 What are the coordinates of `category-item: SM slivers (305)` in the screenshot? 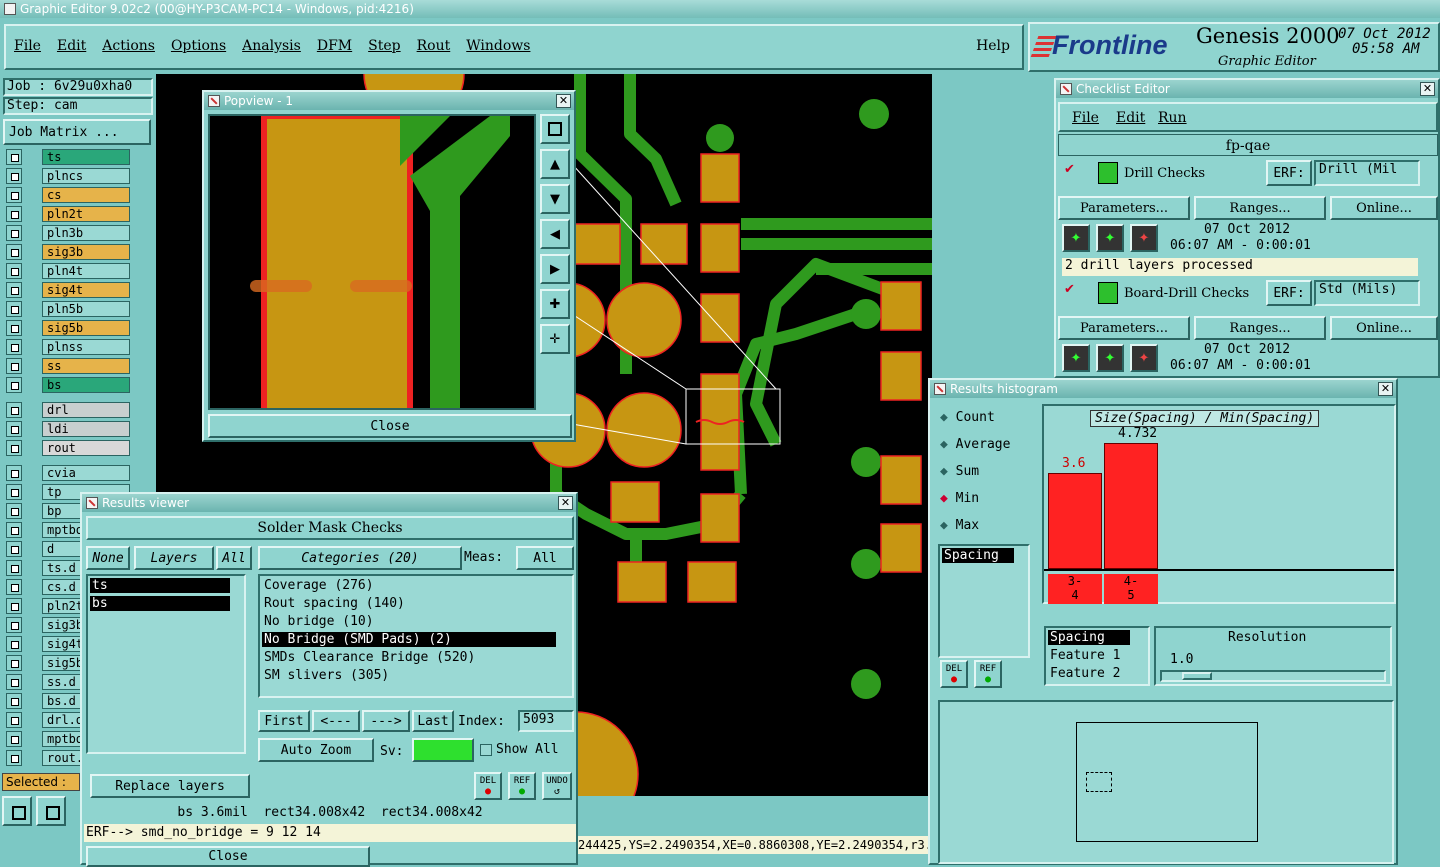 It's located at (409, 675).